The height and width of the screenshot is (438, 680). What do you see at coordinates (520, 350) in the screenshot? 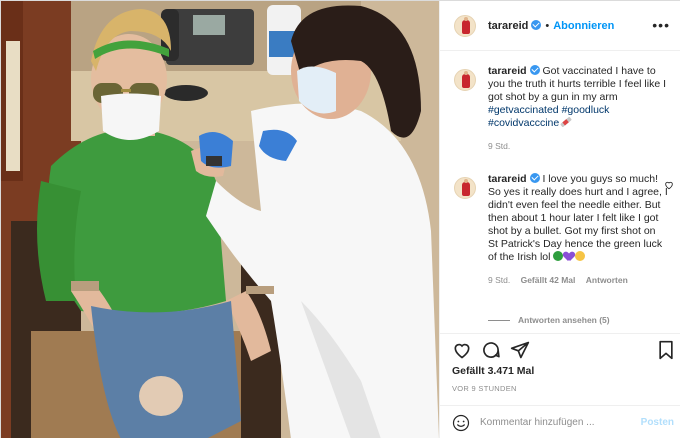
I see `share-icon` at bounding box center [520, 350].